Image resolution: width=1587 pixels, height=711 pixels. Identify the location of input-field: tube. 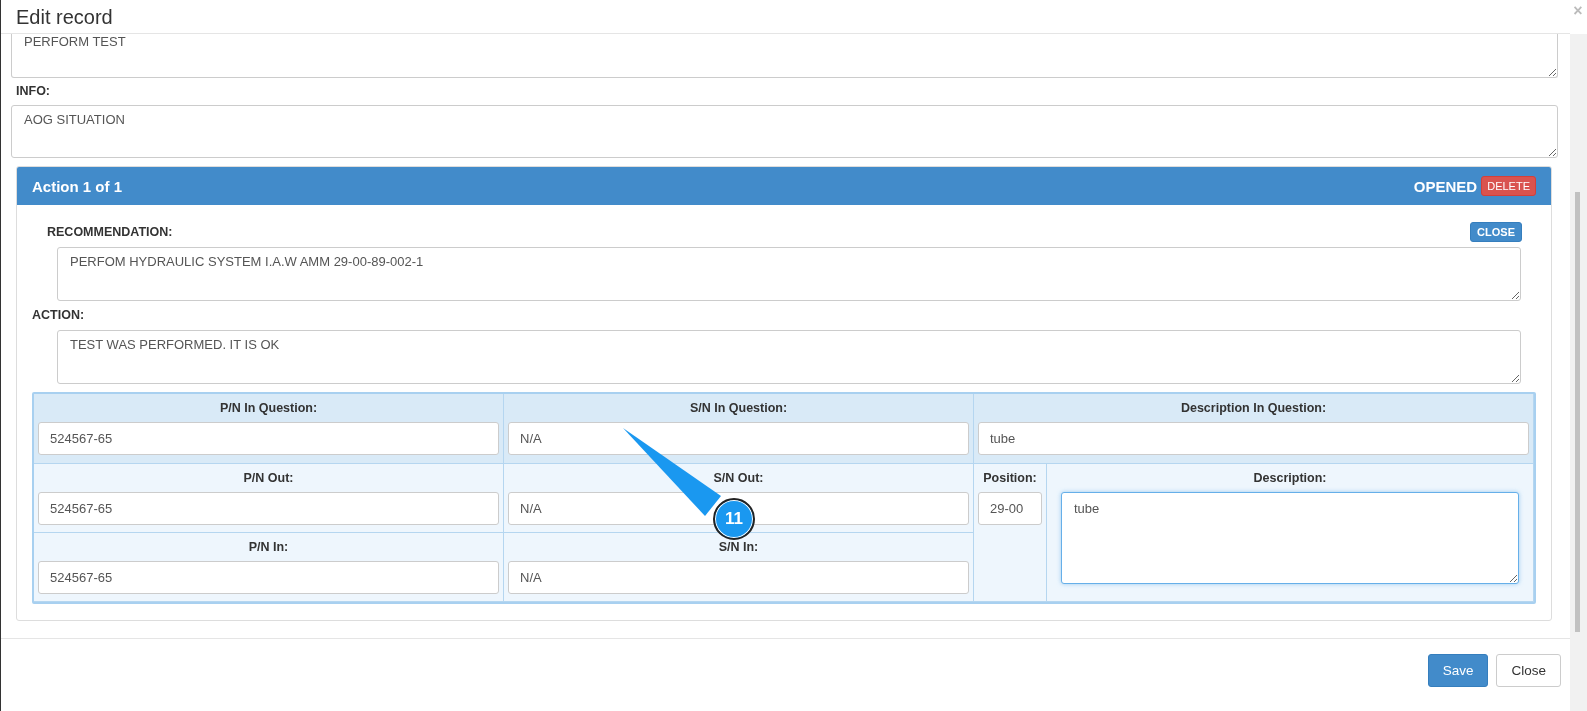
(1253, 438).